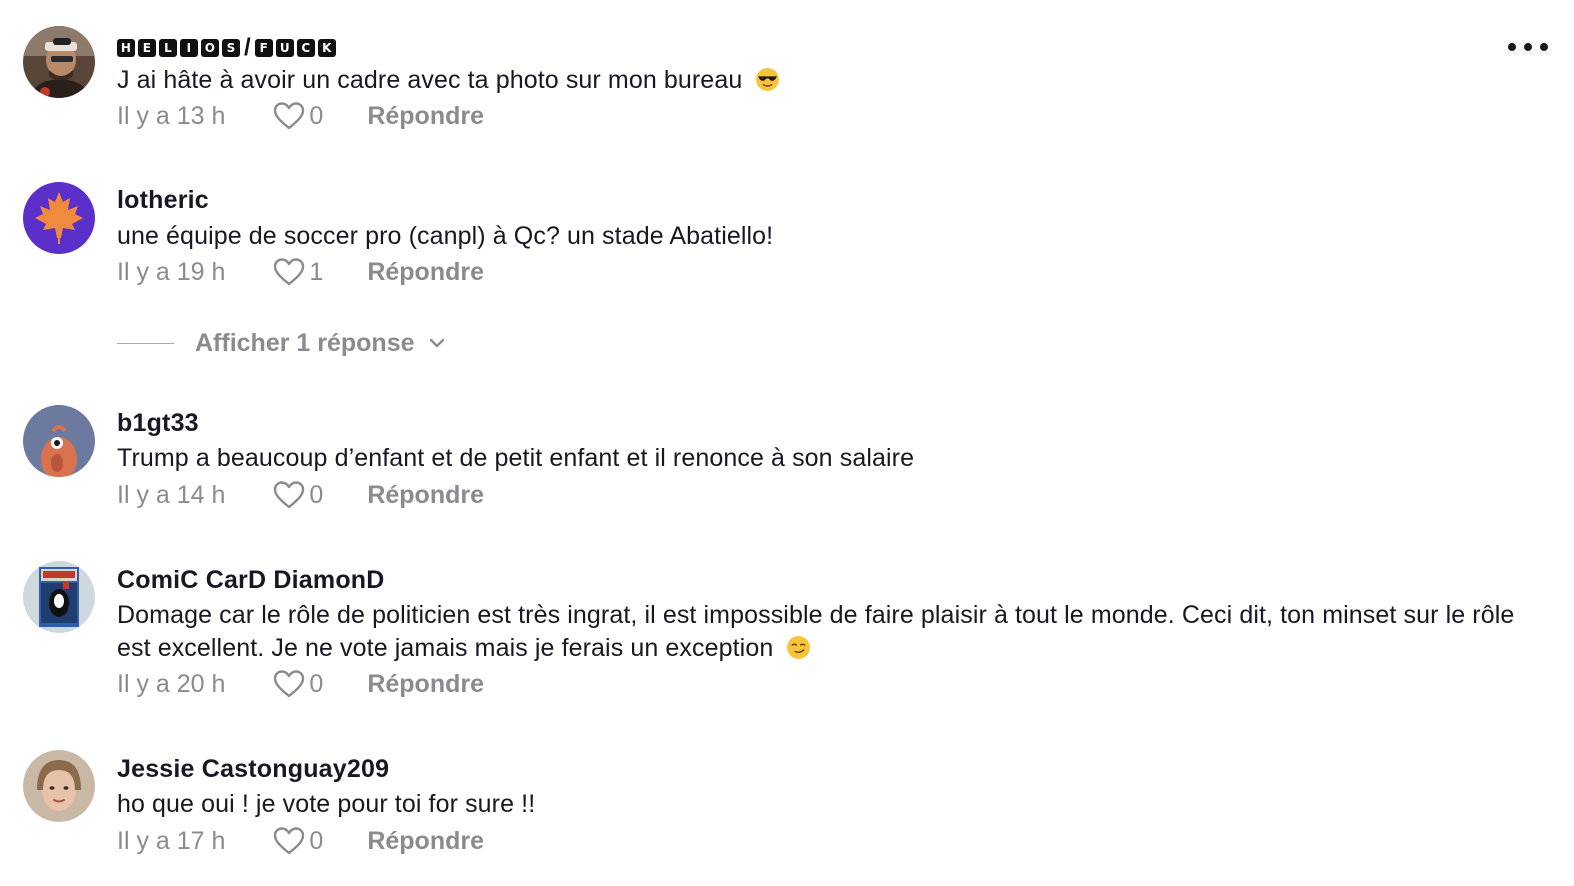 Image resolution: width=1574 pixels, height=886 pixels. I want to click on username: ComiC CarD DiamonD, so click(251, 580).